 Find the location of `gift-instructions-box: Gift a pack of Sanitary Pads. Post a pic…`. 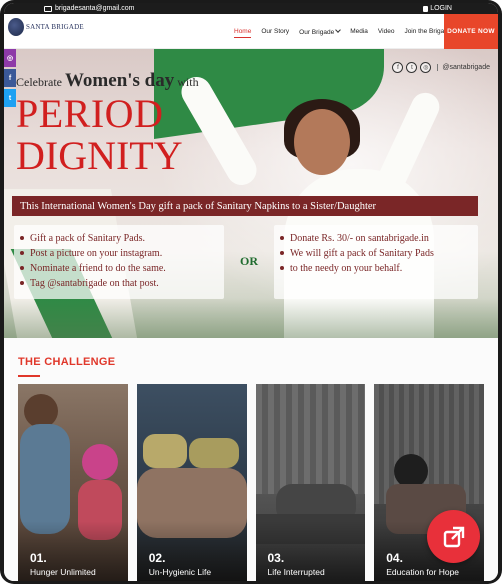

gift-instructions-box: Gift a pack of Sanitary Pads. Post a pic… is located at coordinates (119, 262).